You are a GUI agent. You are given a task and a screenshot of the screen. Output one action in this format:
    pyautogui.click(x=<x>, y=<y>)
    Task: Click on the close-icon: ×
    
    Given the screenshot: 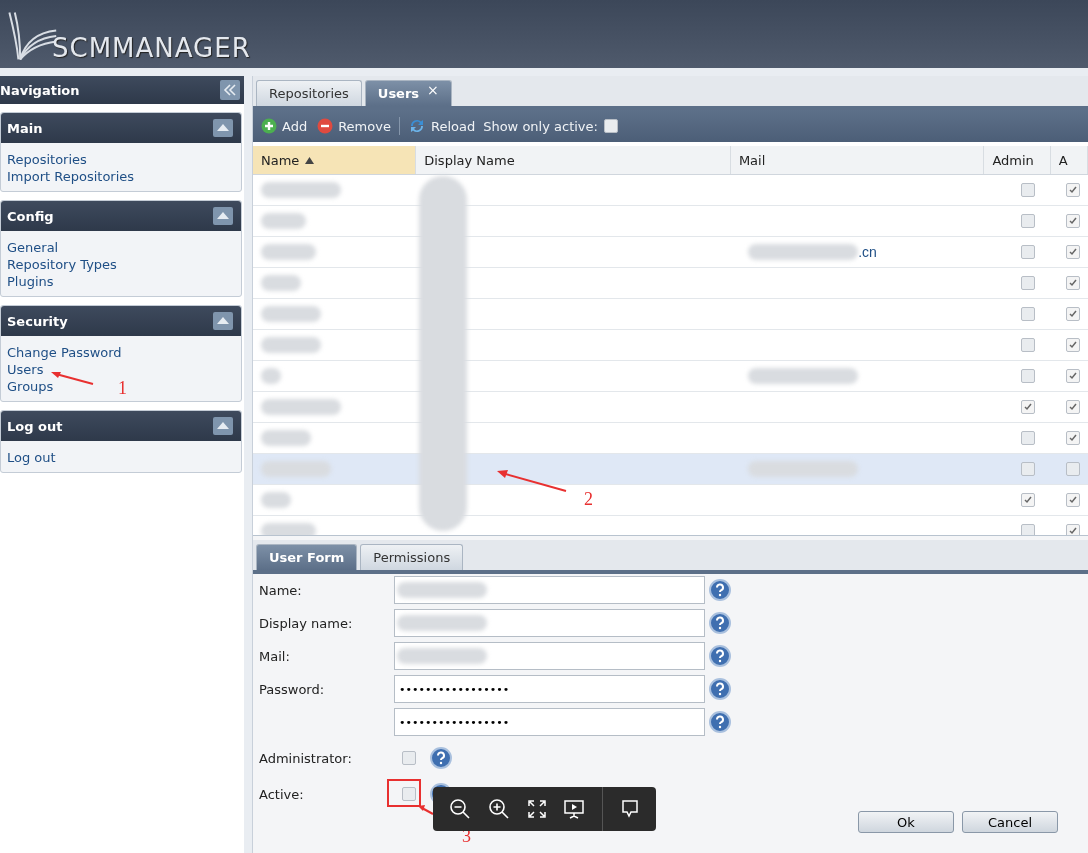 What is the action you would take?
    pyautogui.click(x=433, y=89)
    